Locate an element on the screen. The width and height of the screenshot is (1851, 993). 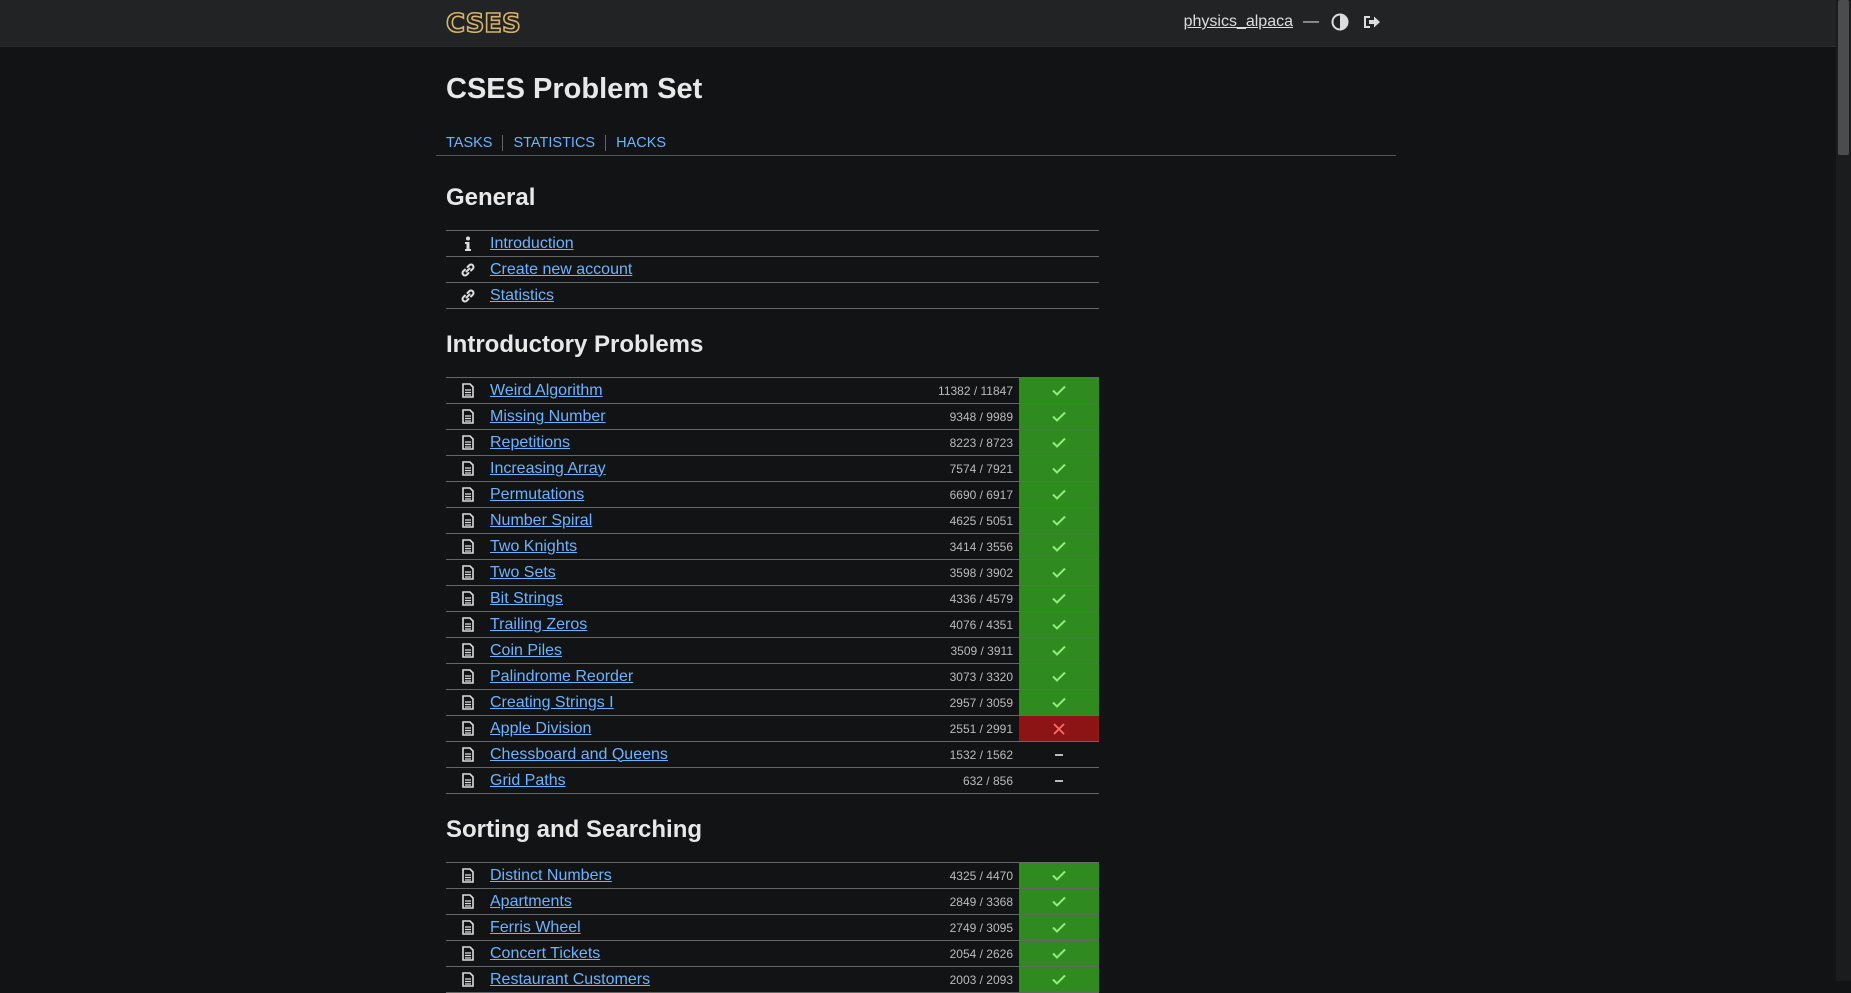
solve-count: 2957 / 3059 is located at coordinates (981, 702).